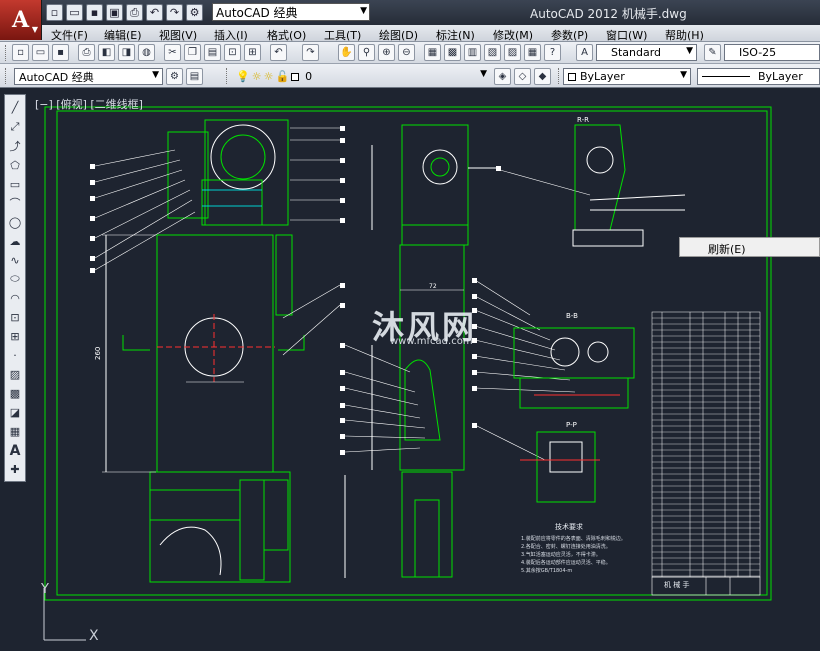 The image size is (820, 651). I want to click on section-bb-label: B-B, so click(572, 316).